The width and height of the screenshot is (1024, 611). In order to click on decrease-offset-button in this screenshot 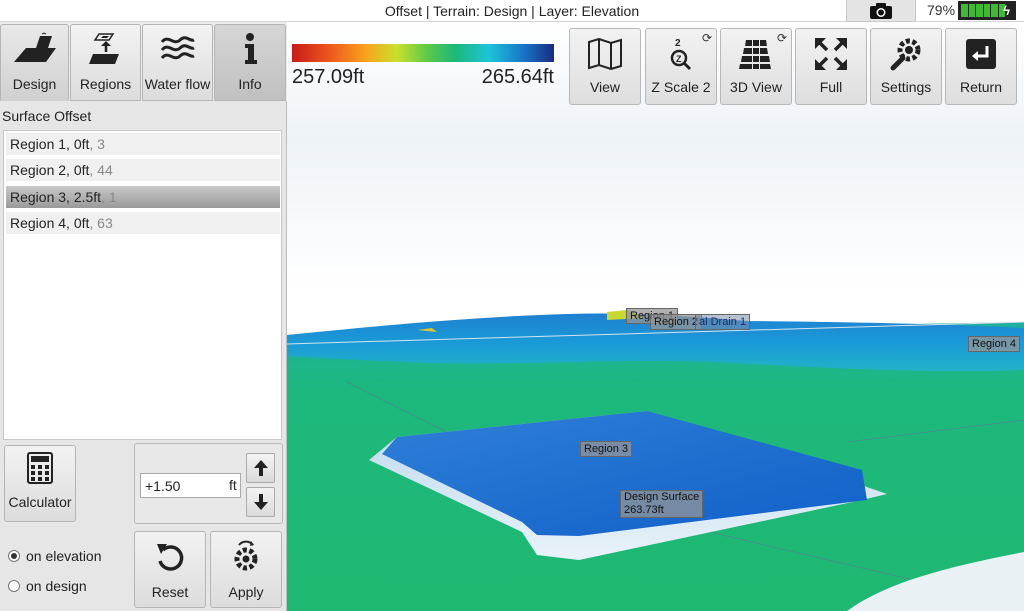, I will do `click(260, 502)`.